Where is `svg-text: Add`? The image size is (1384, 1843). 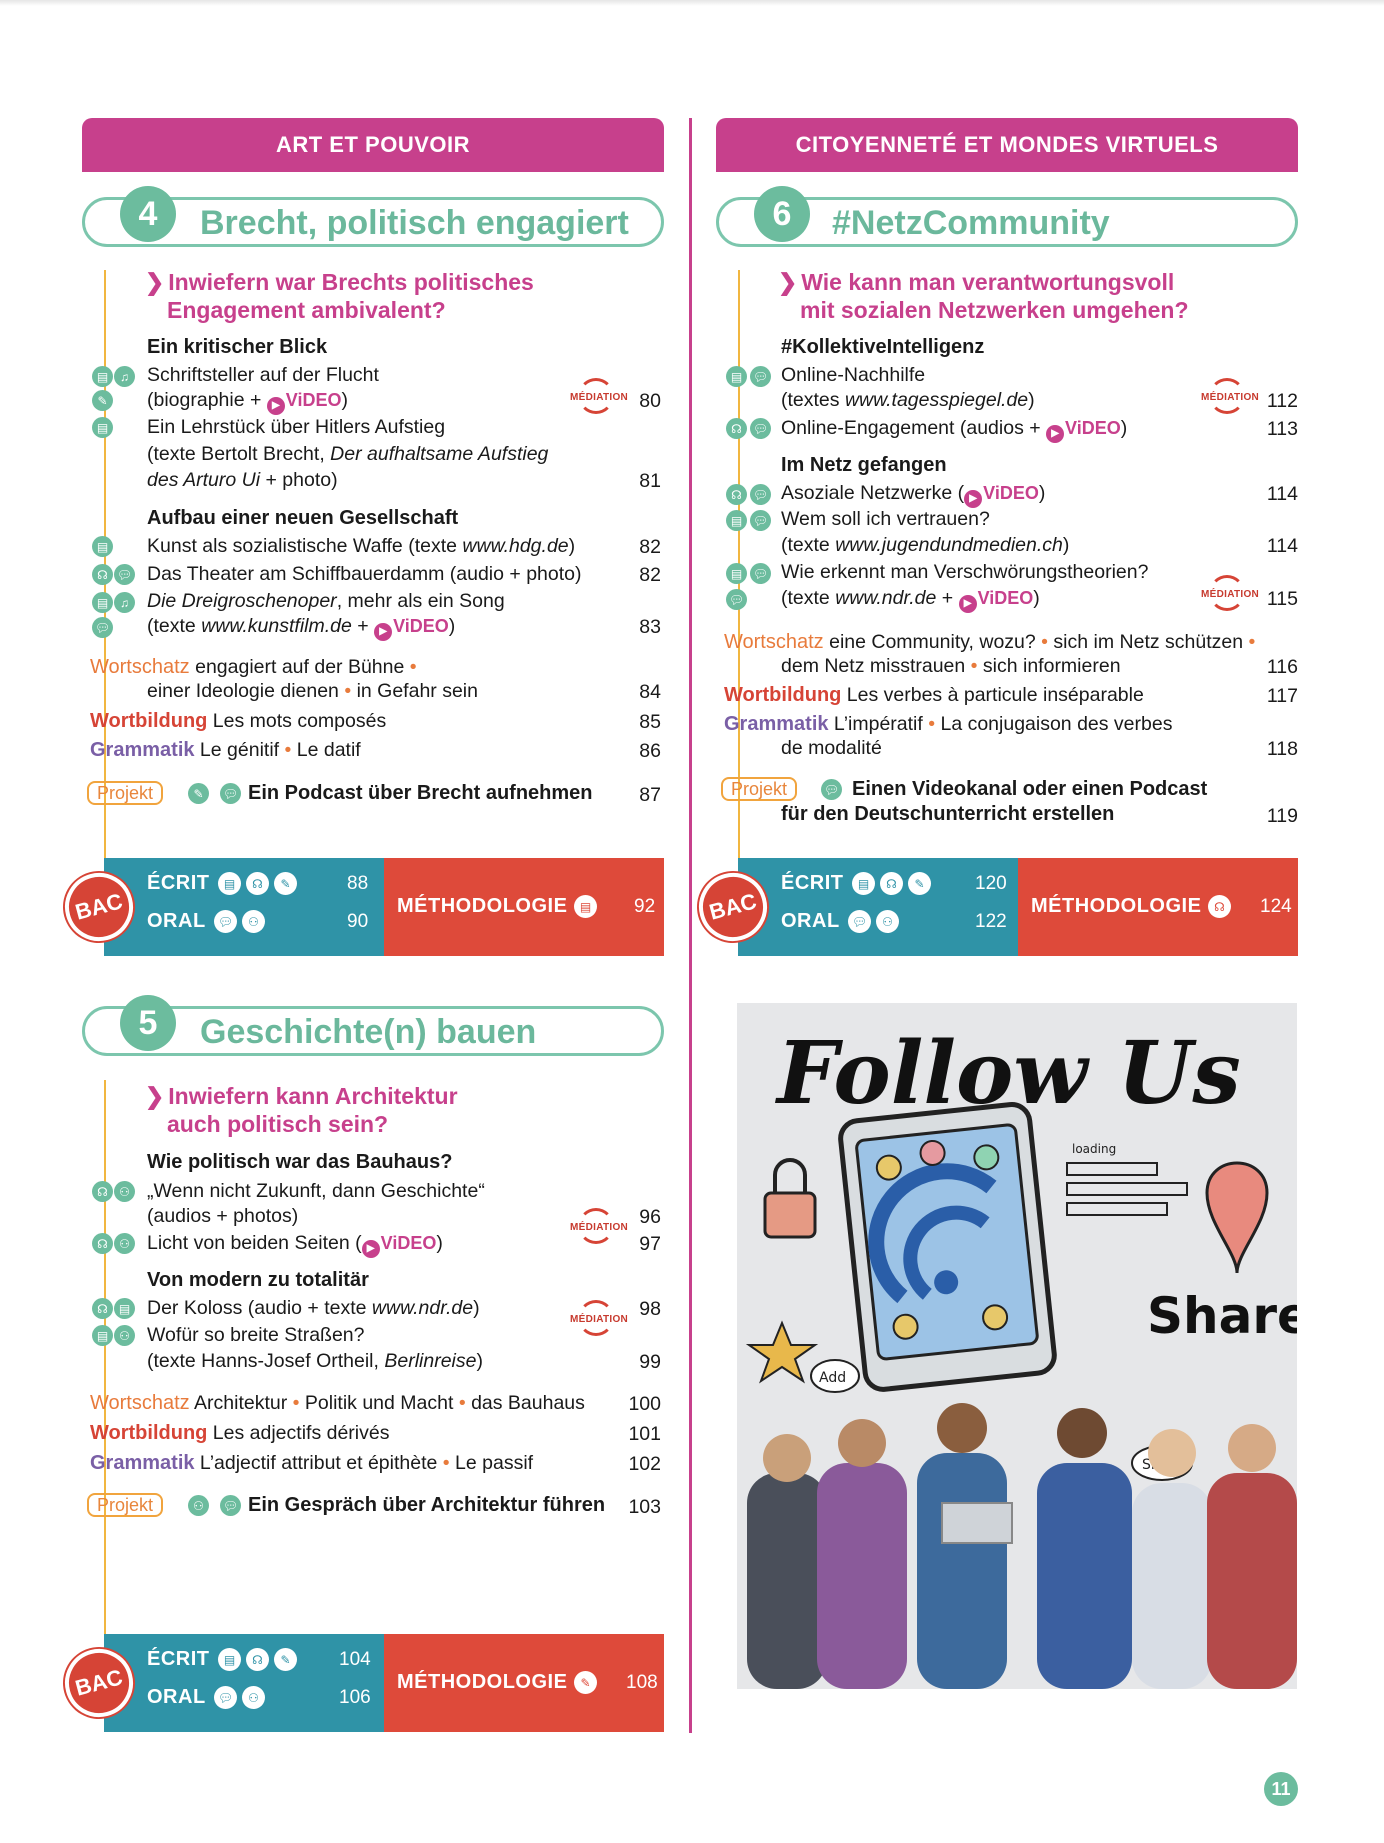 svg-text: Add is located at coordinates (832, 1378).